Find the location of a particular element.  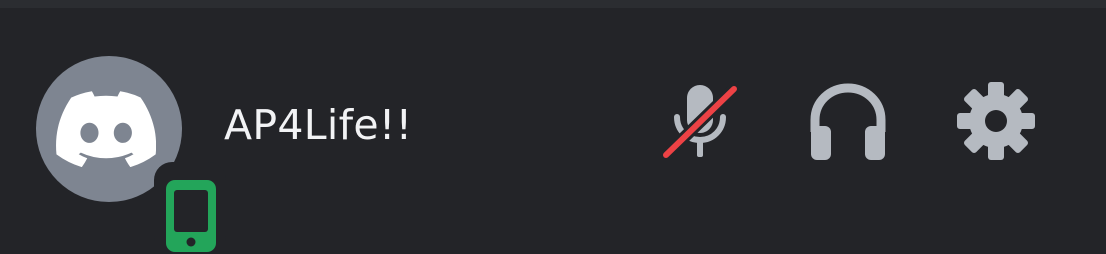

settings-button is located at coordinates (996, 121).